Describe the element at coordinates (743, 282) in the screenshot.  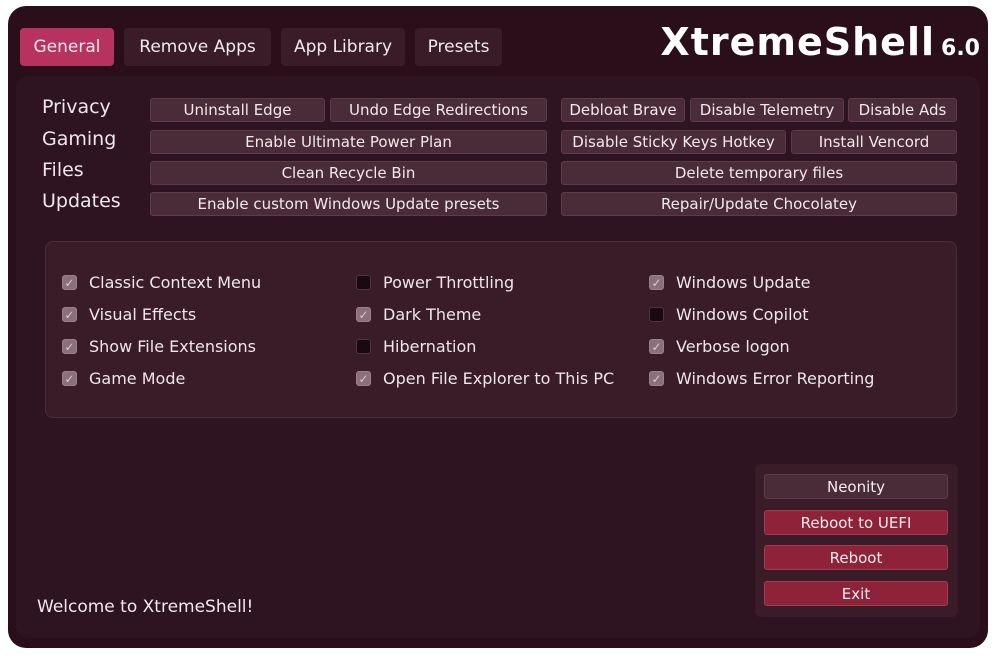
I see `option-label: Windows Update` at that location.